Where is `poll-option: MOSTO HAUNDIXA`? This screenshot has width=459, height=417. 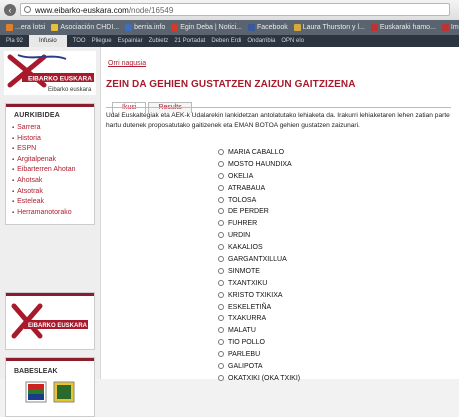 poll-option: MOSTO HAUNDIXA is located at coordinates (259, 165).